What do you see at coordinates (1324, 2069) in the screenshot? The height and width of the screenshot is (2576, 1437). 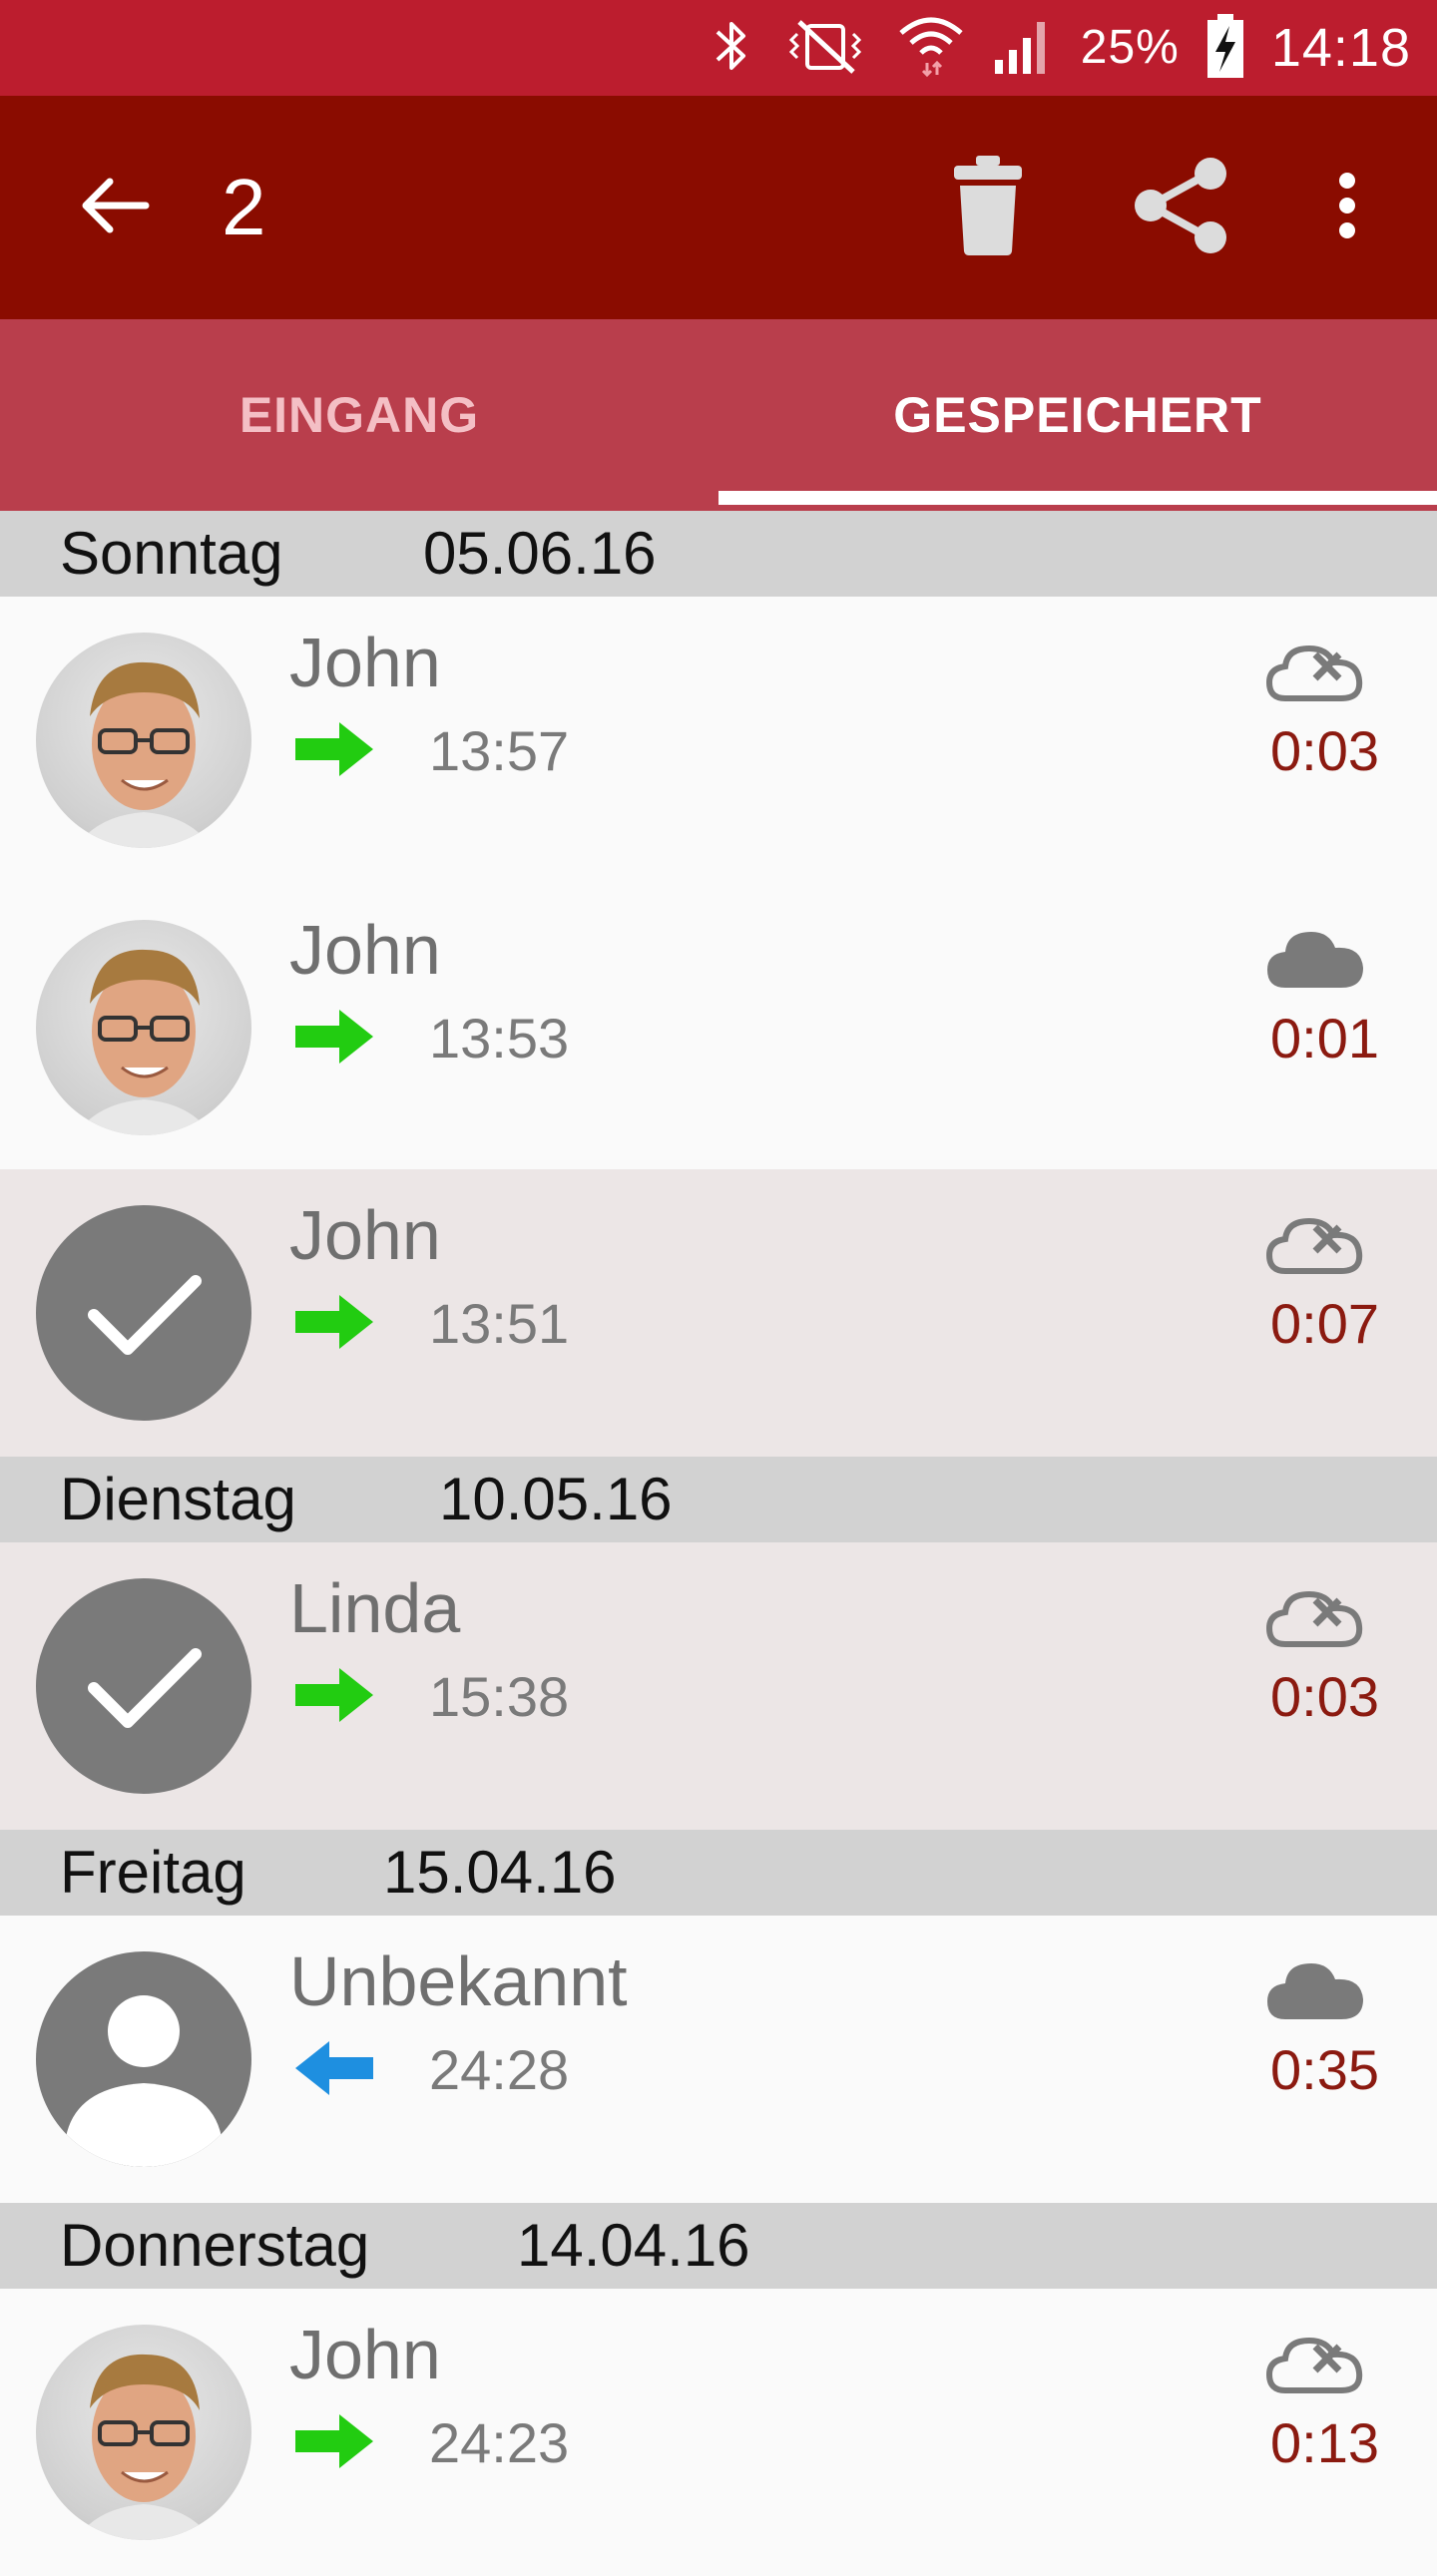 I see `call-duration: 0:35` at bounding box center [1324, 2069].